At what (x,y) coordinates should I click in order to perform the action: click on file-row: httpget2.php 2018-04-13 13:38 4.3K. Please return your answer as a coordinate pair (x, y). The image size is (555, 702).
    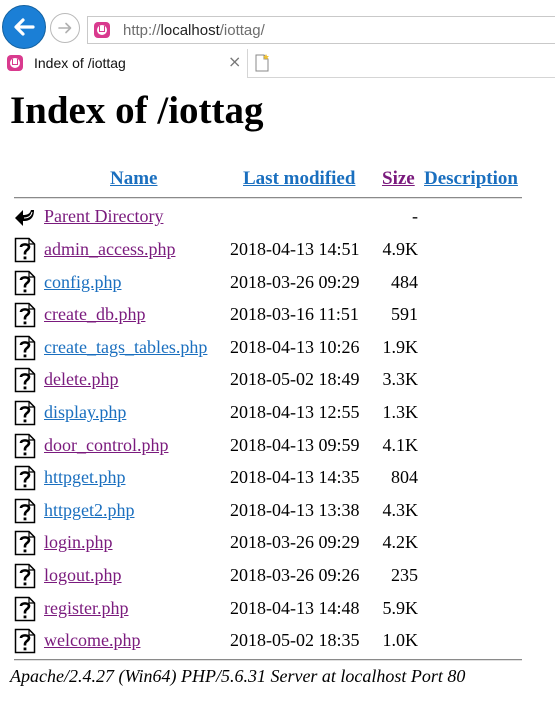
    Looking at the image, I should click on (277, 513).